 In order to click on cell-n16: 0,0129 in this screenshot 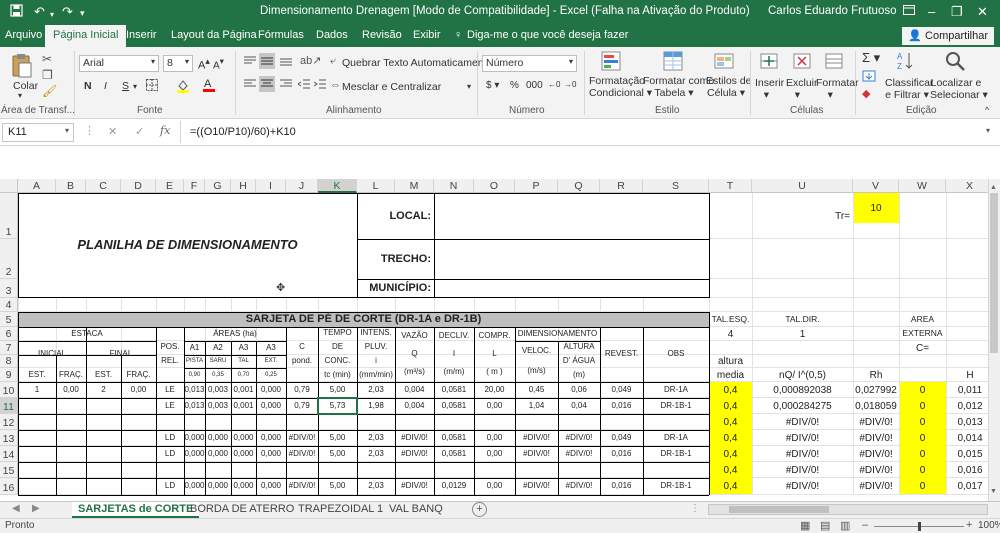, I will do `click(454, 486)`.